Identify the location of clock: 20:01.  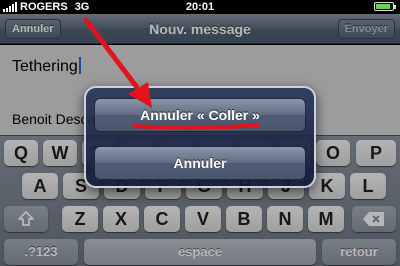
(200, 7).